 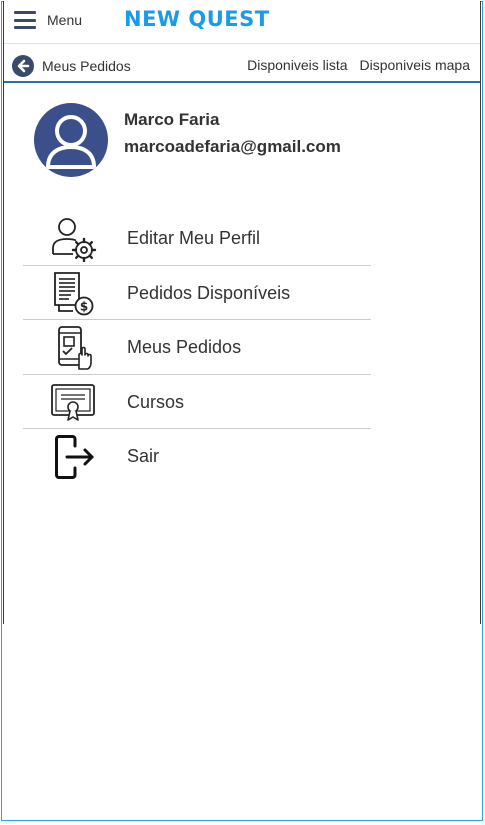 I want to click on phone-touch-icon, so click(x=75, y=348).